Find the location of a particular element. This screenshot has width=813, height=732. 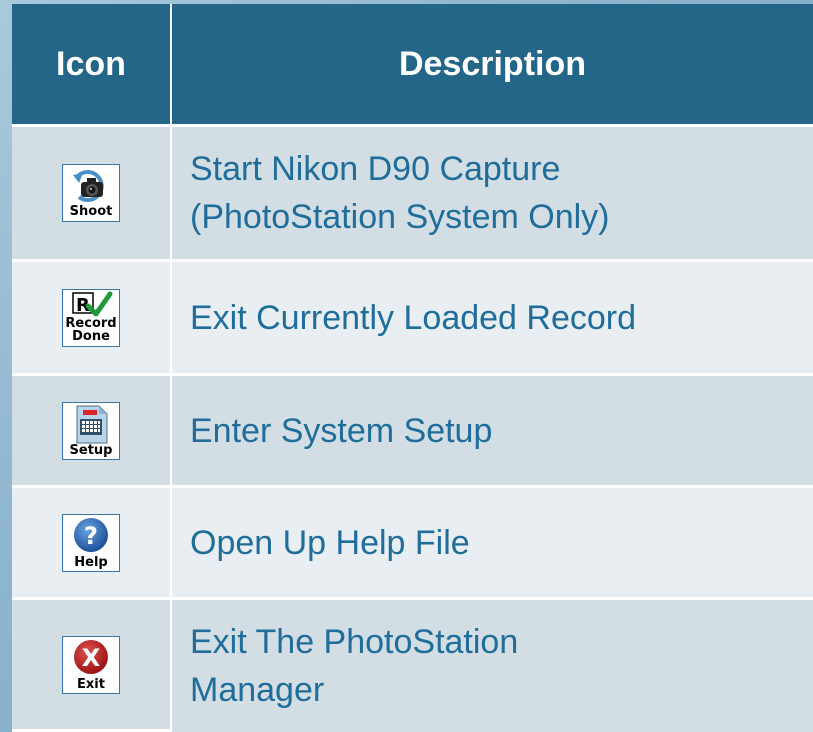

table-row-icon-cell: Shoot is located at coordinates (92, 194).